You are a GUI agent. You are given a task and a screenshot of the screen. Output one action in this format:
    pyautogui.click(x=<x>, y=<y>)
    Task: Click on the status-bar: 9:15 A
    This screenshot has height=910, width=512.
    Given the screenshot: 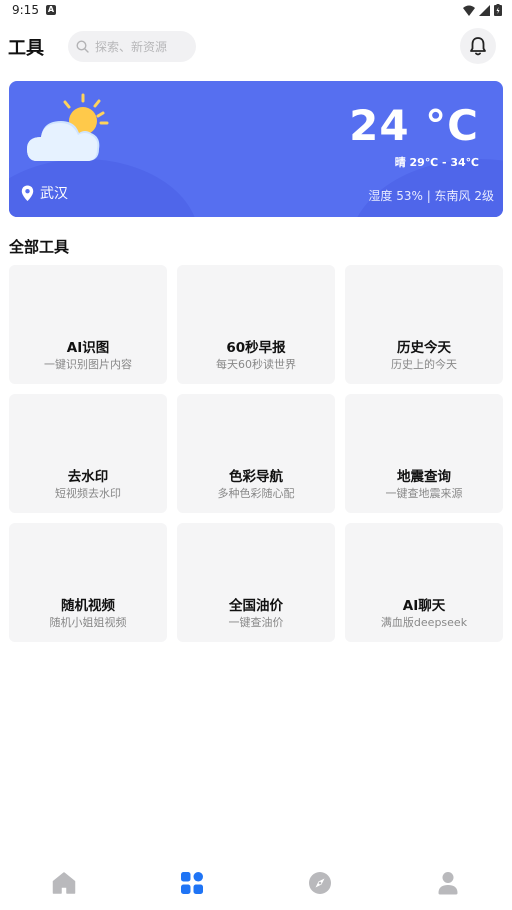 What is the action you would take?
    pyautogui.click(x=256, y=11)
    